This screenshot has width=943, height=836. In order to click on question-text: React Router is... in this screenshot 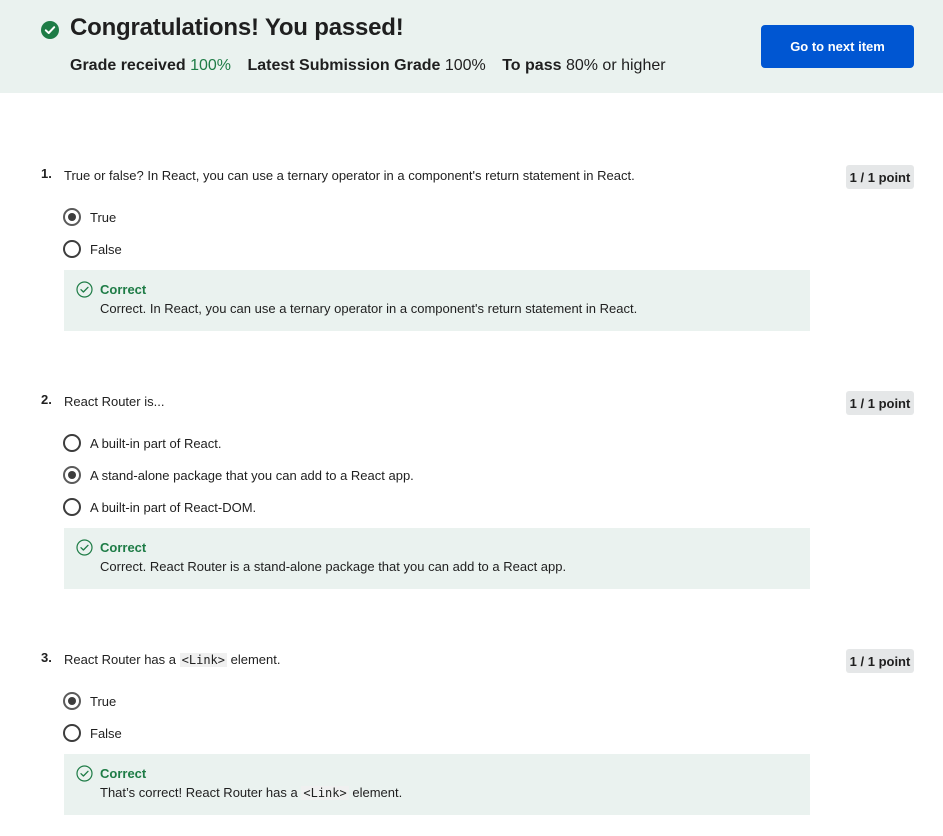, I will do `click(114, 401)`.